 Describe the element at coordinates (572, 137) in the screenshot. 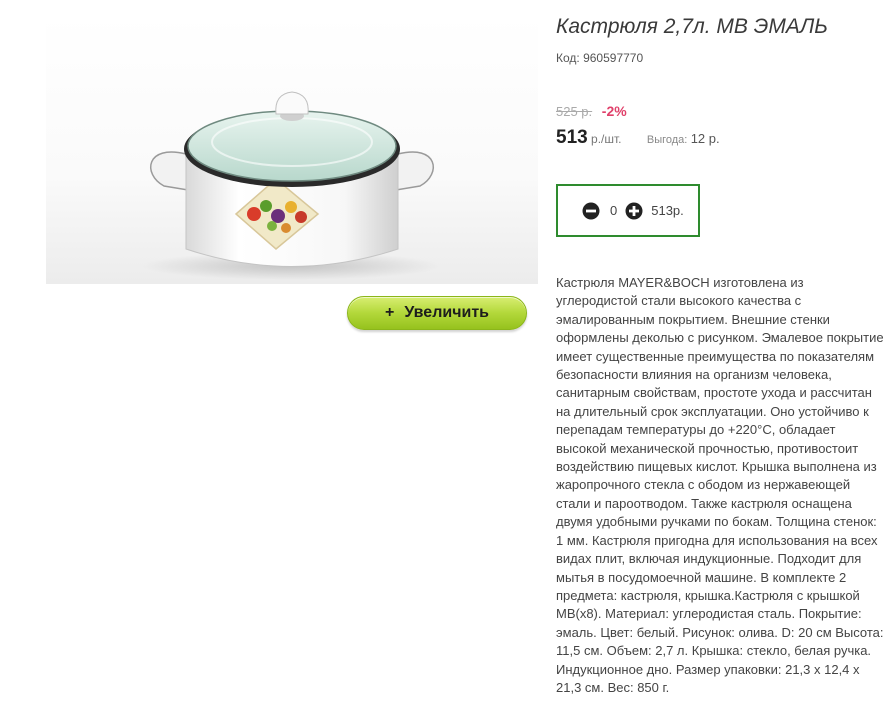

I see `current-price: 513` at that location.